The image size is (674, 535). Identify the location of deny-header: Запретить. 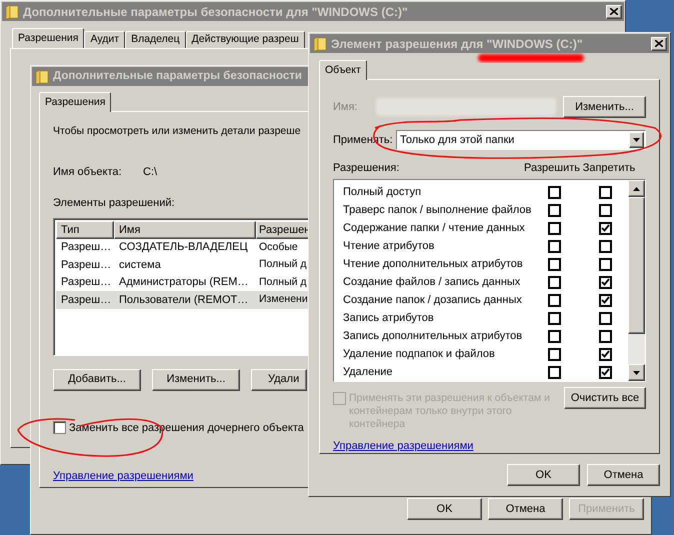
(609, 168).